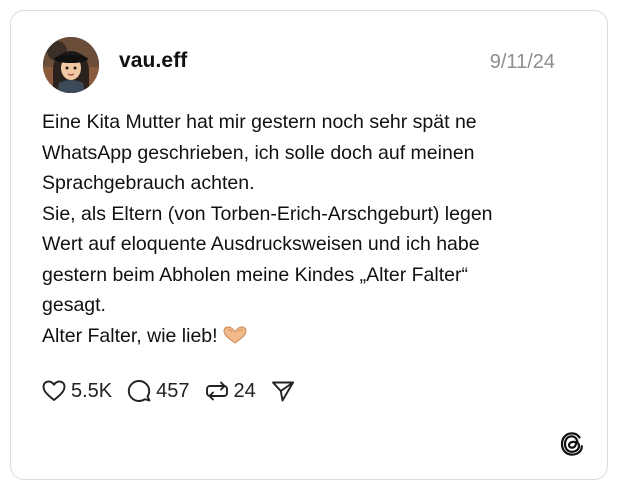 The width and height of the screenshot is (620, 493). I want to click on post-line-last: Alter Falter, wie lieb!, so click(312, 336).